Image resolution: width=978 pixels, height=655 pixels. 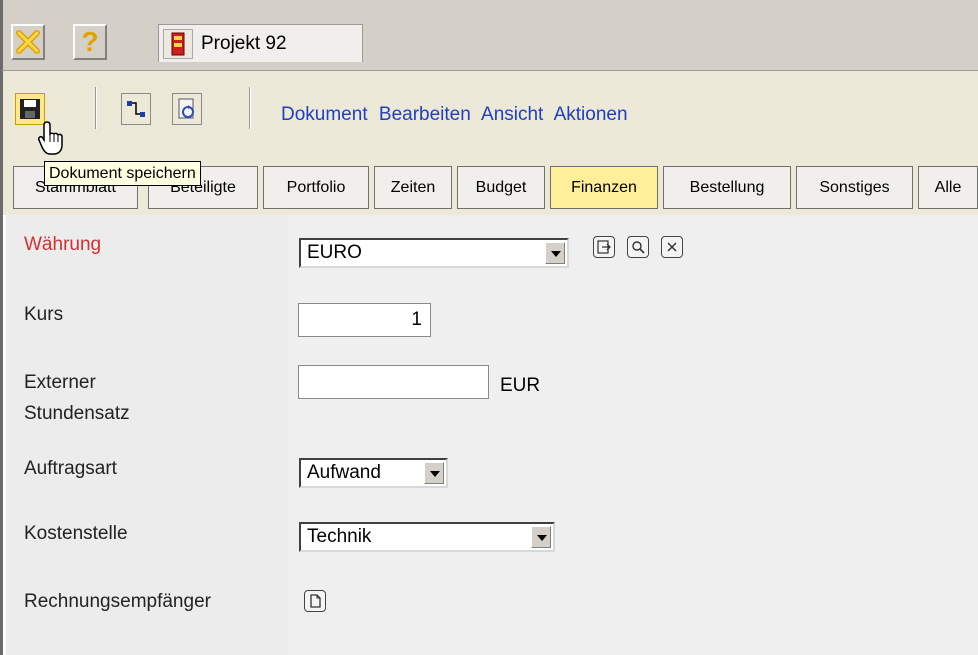 I want to click on clear-icon, so click(x=672, y=247).